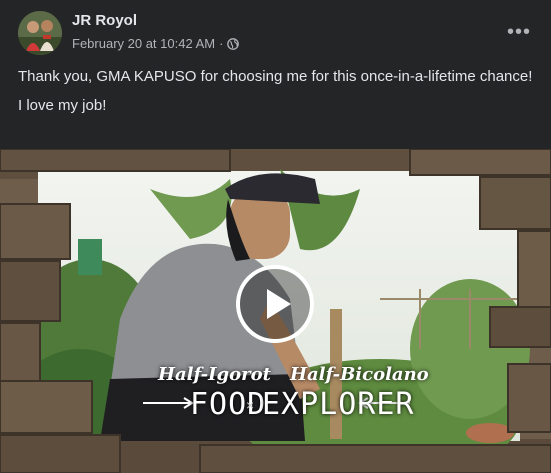  I want to click on video-caption-right: Half-Bicolano, so click(359, 374).